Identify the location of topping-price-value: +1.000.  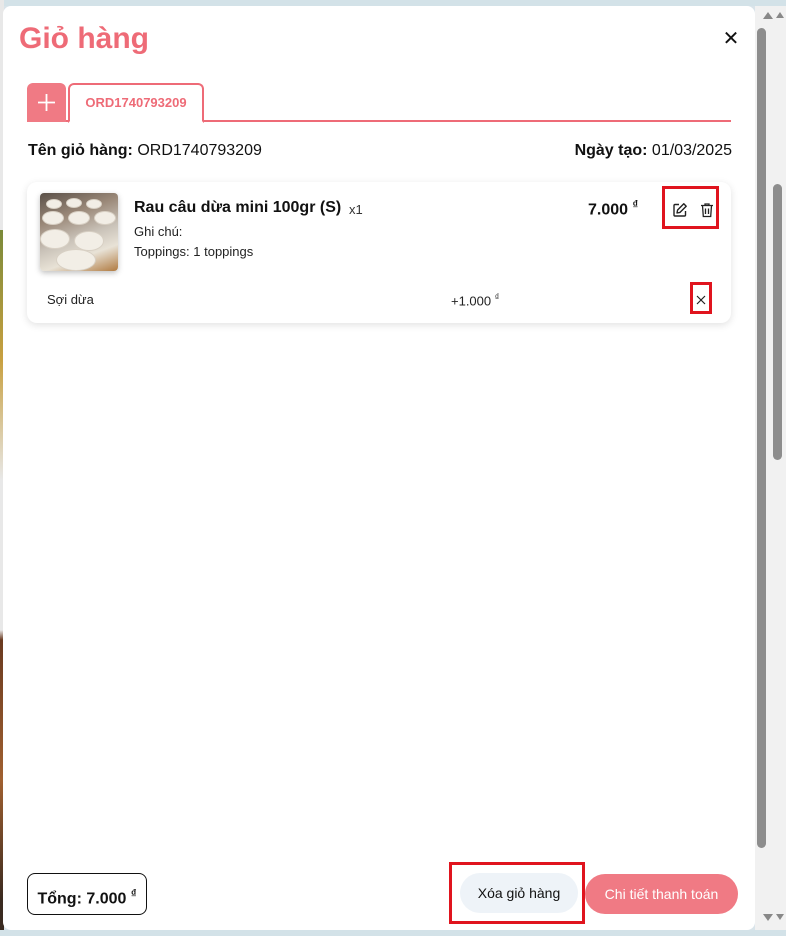
(471, 301).